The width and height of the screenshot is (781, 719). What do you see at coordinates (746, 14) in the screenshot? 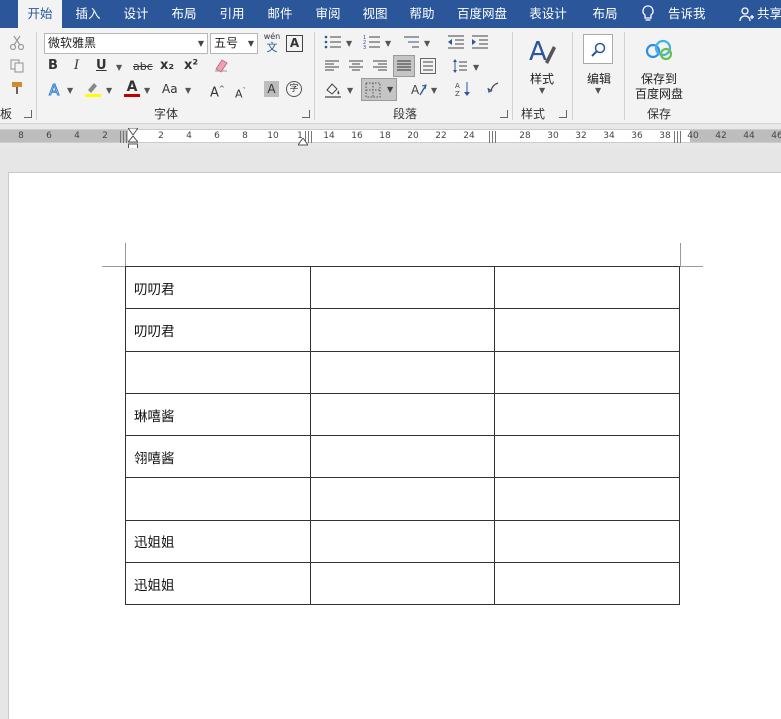
I see `share-person-icon` at bounding box center [746, 14].